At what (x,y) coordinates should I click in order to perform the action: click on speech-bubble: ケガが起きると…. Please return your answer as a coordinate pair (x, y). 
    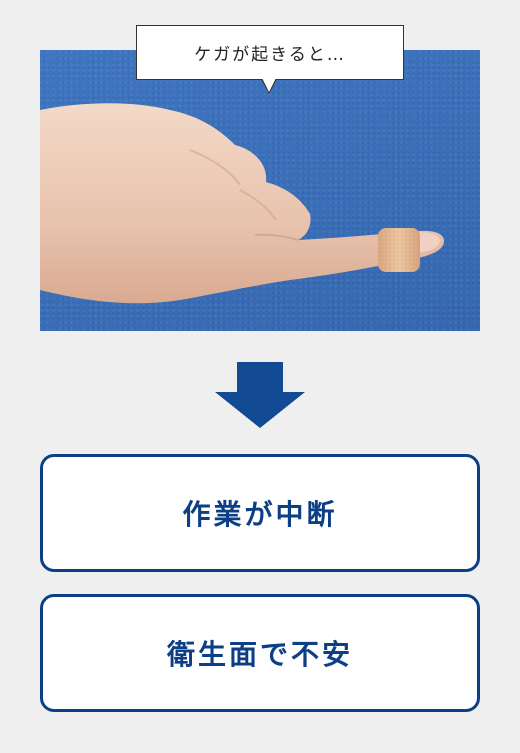
    Looking at the image, I should click on (270, 52).